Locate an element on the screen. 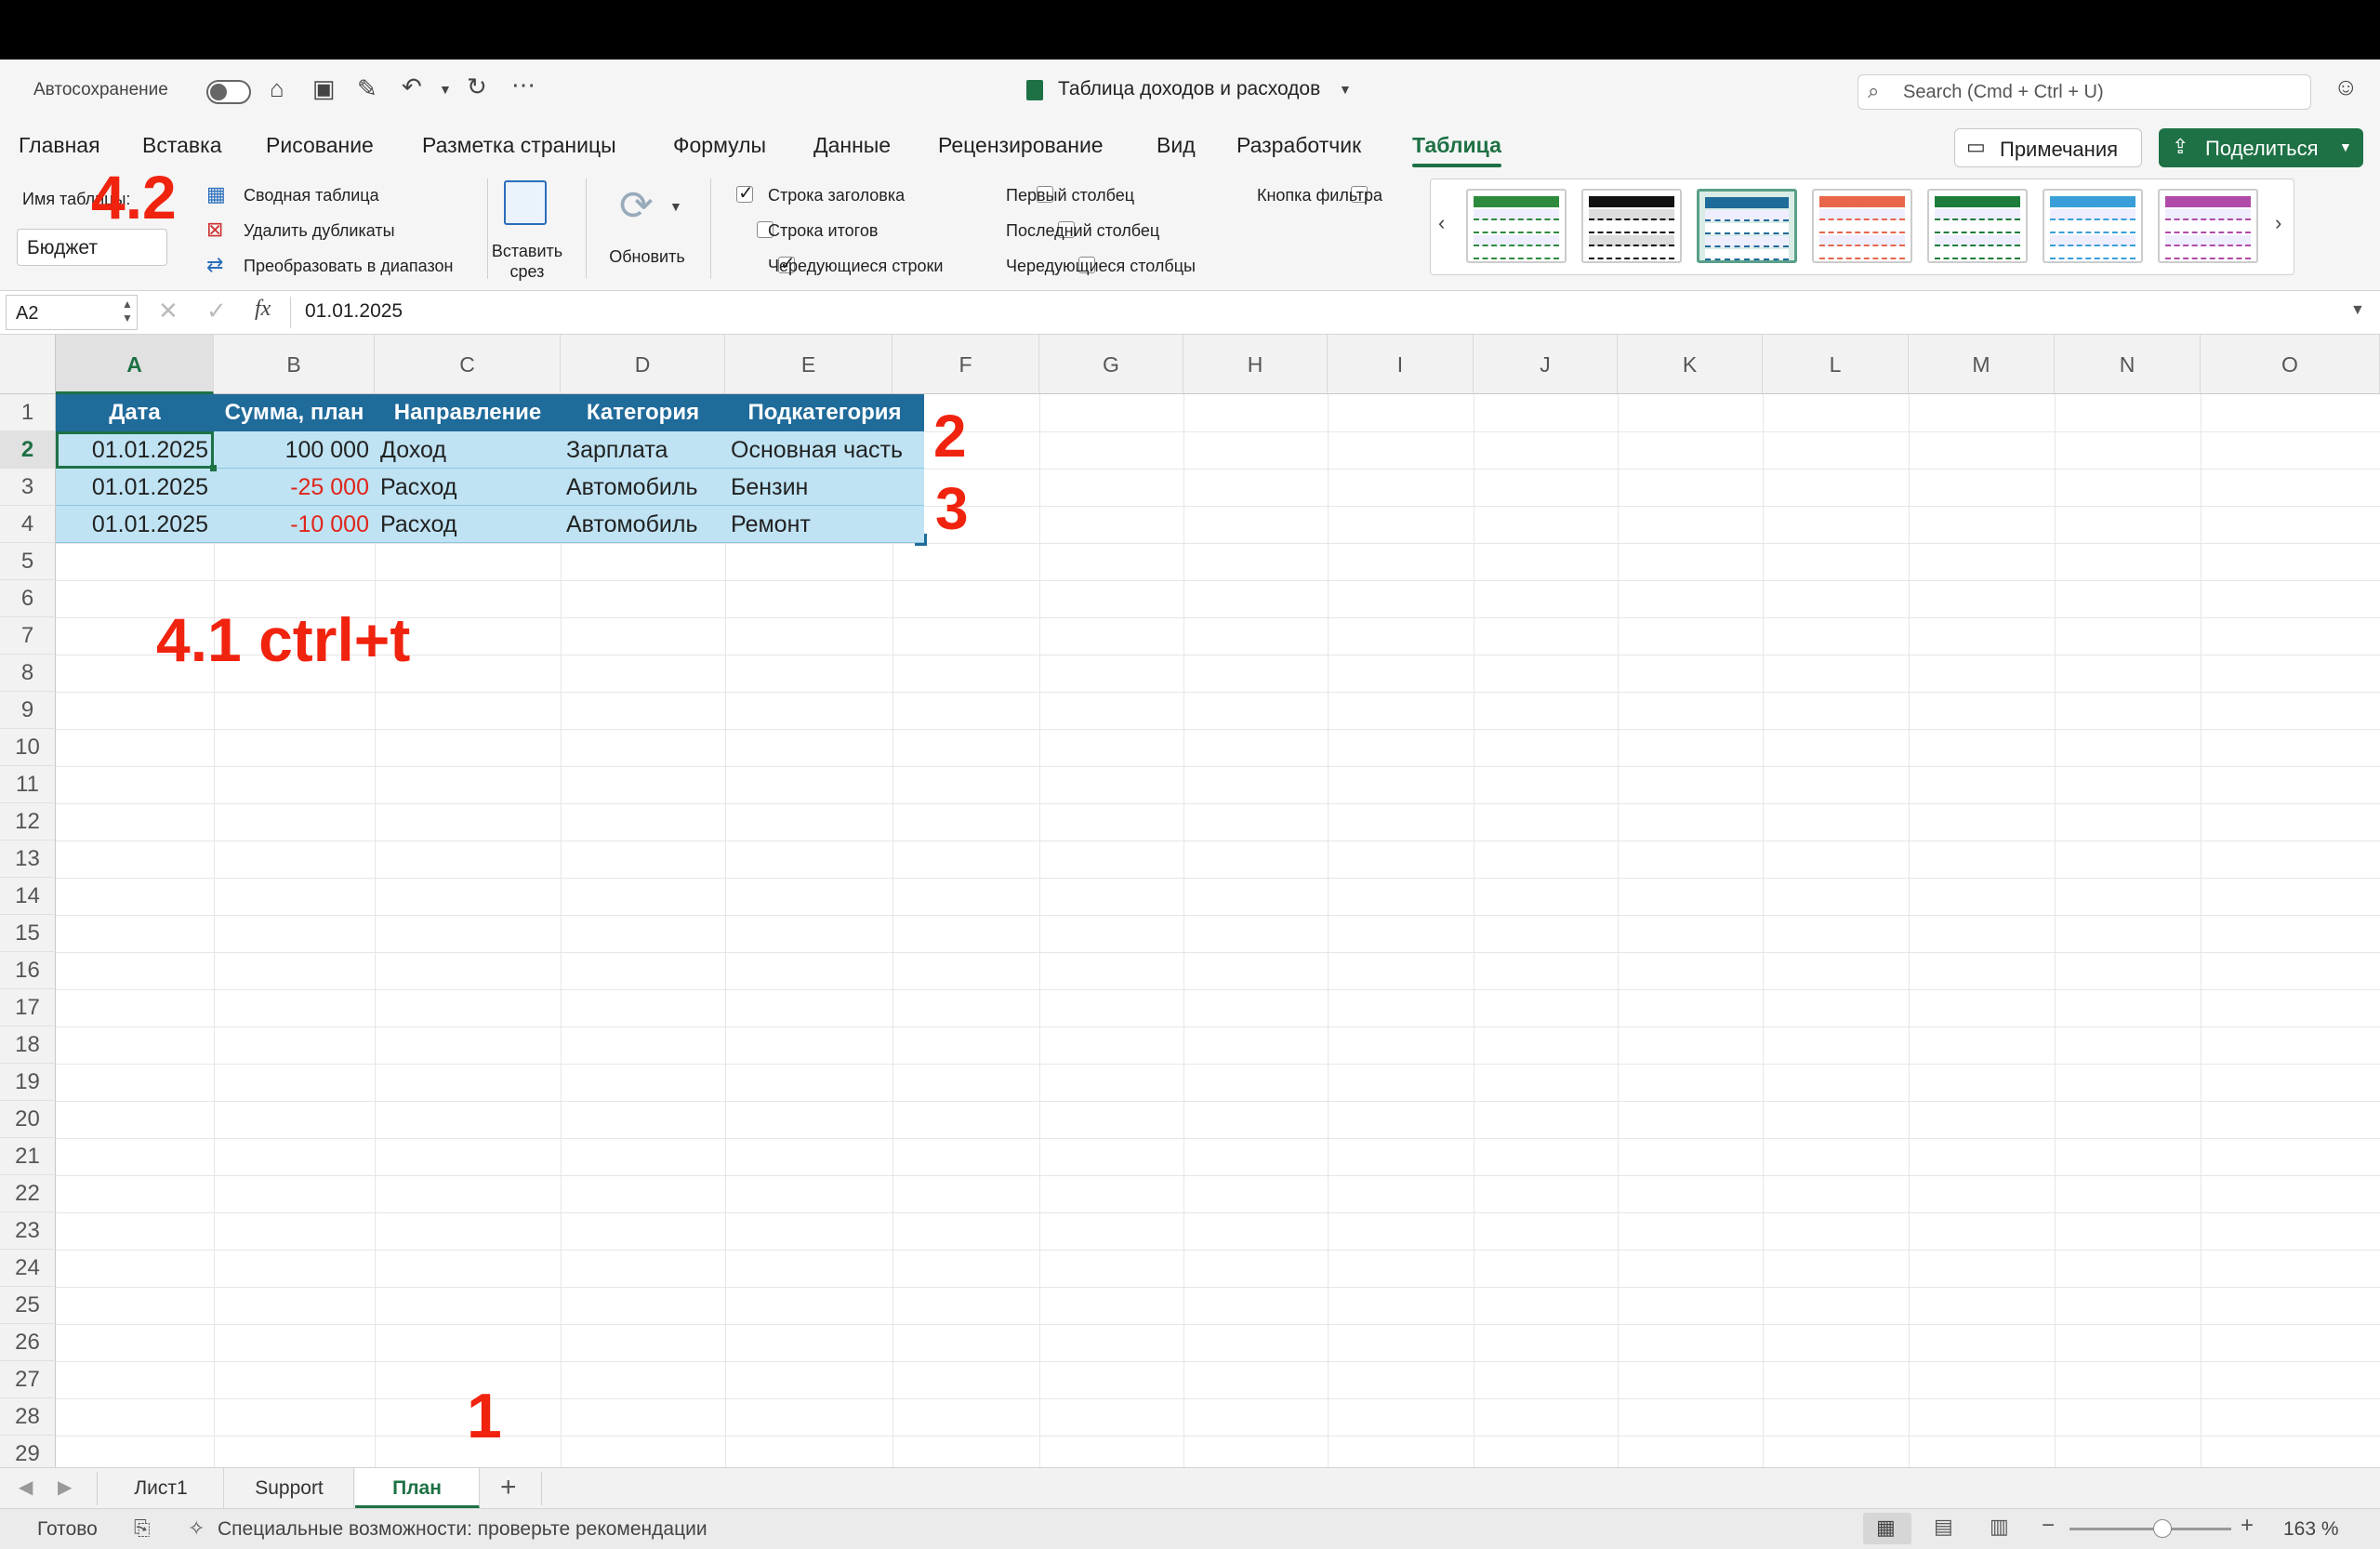 This screenshot has height=1549, width=2380. header-row-checkbox is located at coordinates (745, 193).